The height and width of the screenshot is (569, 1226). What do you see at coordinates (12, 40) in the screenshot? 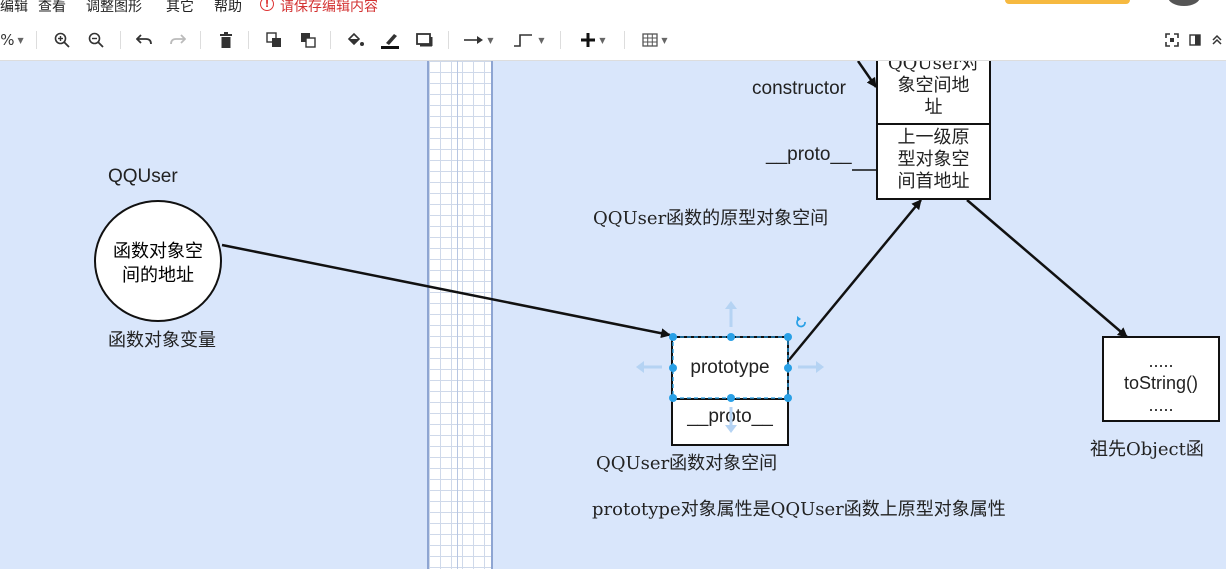
I see `zoom-select: % ▼` at bounding box center [12, 40].